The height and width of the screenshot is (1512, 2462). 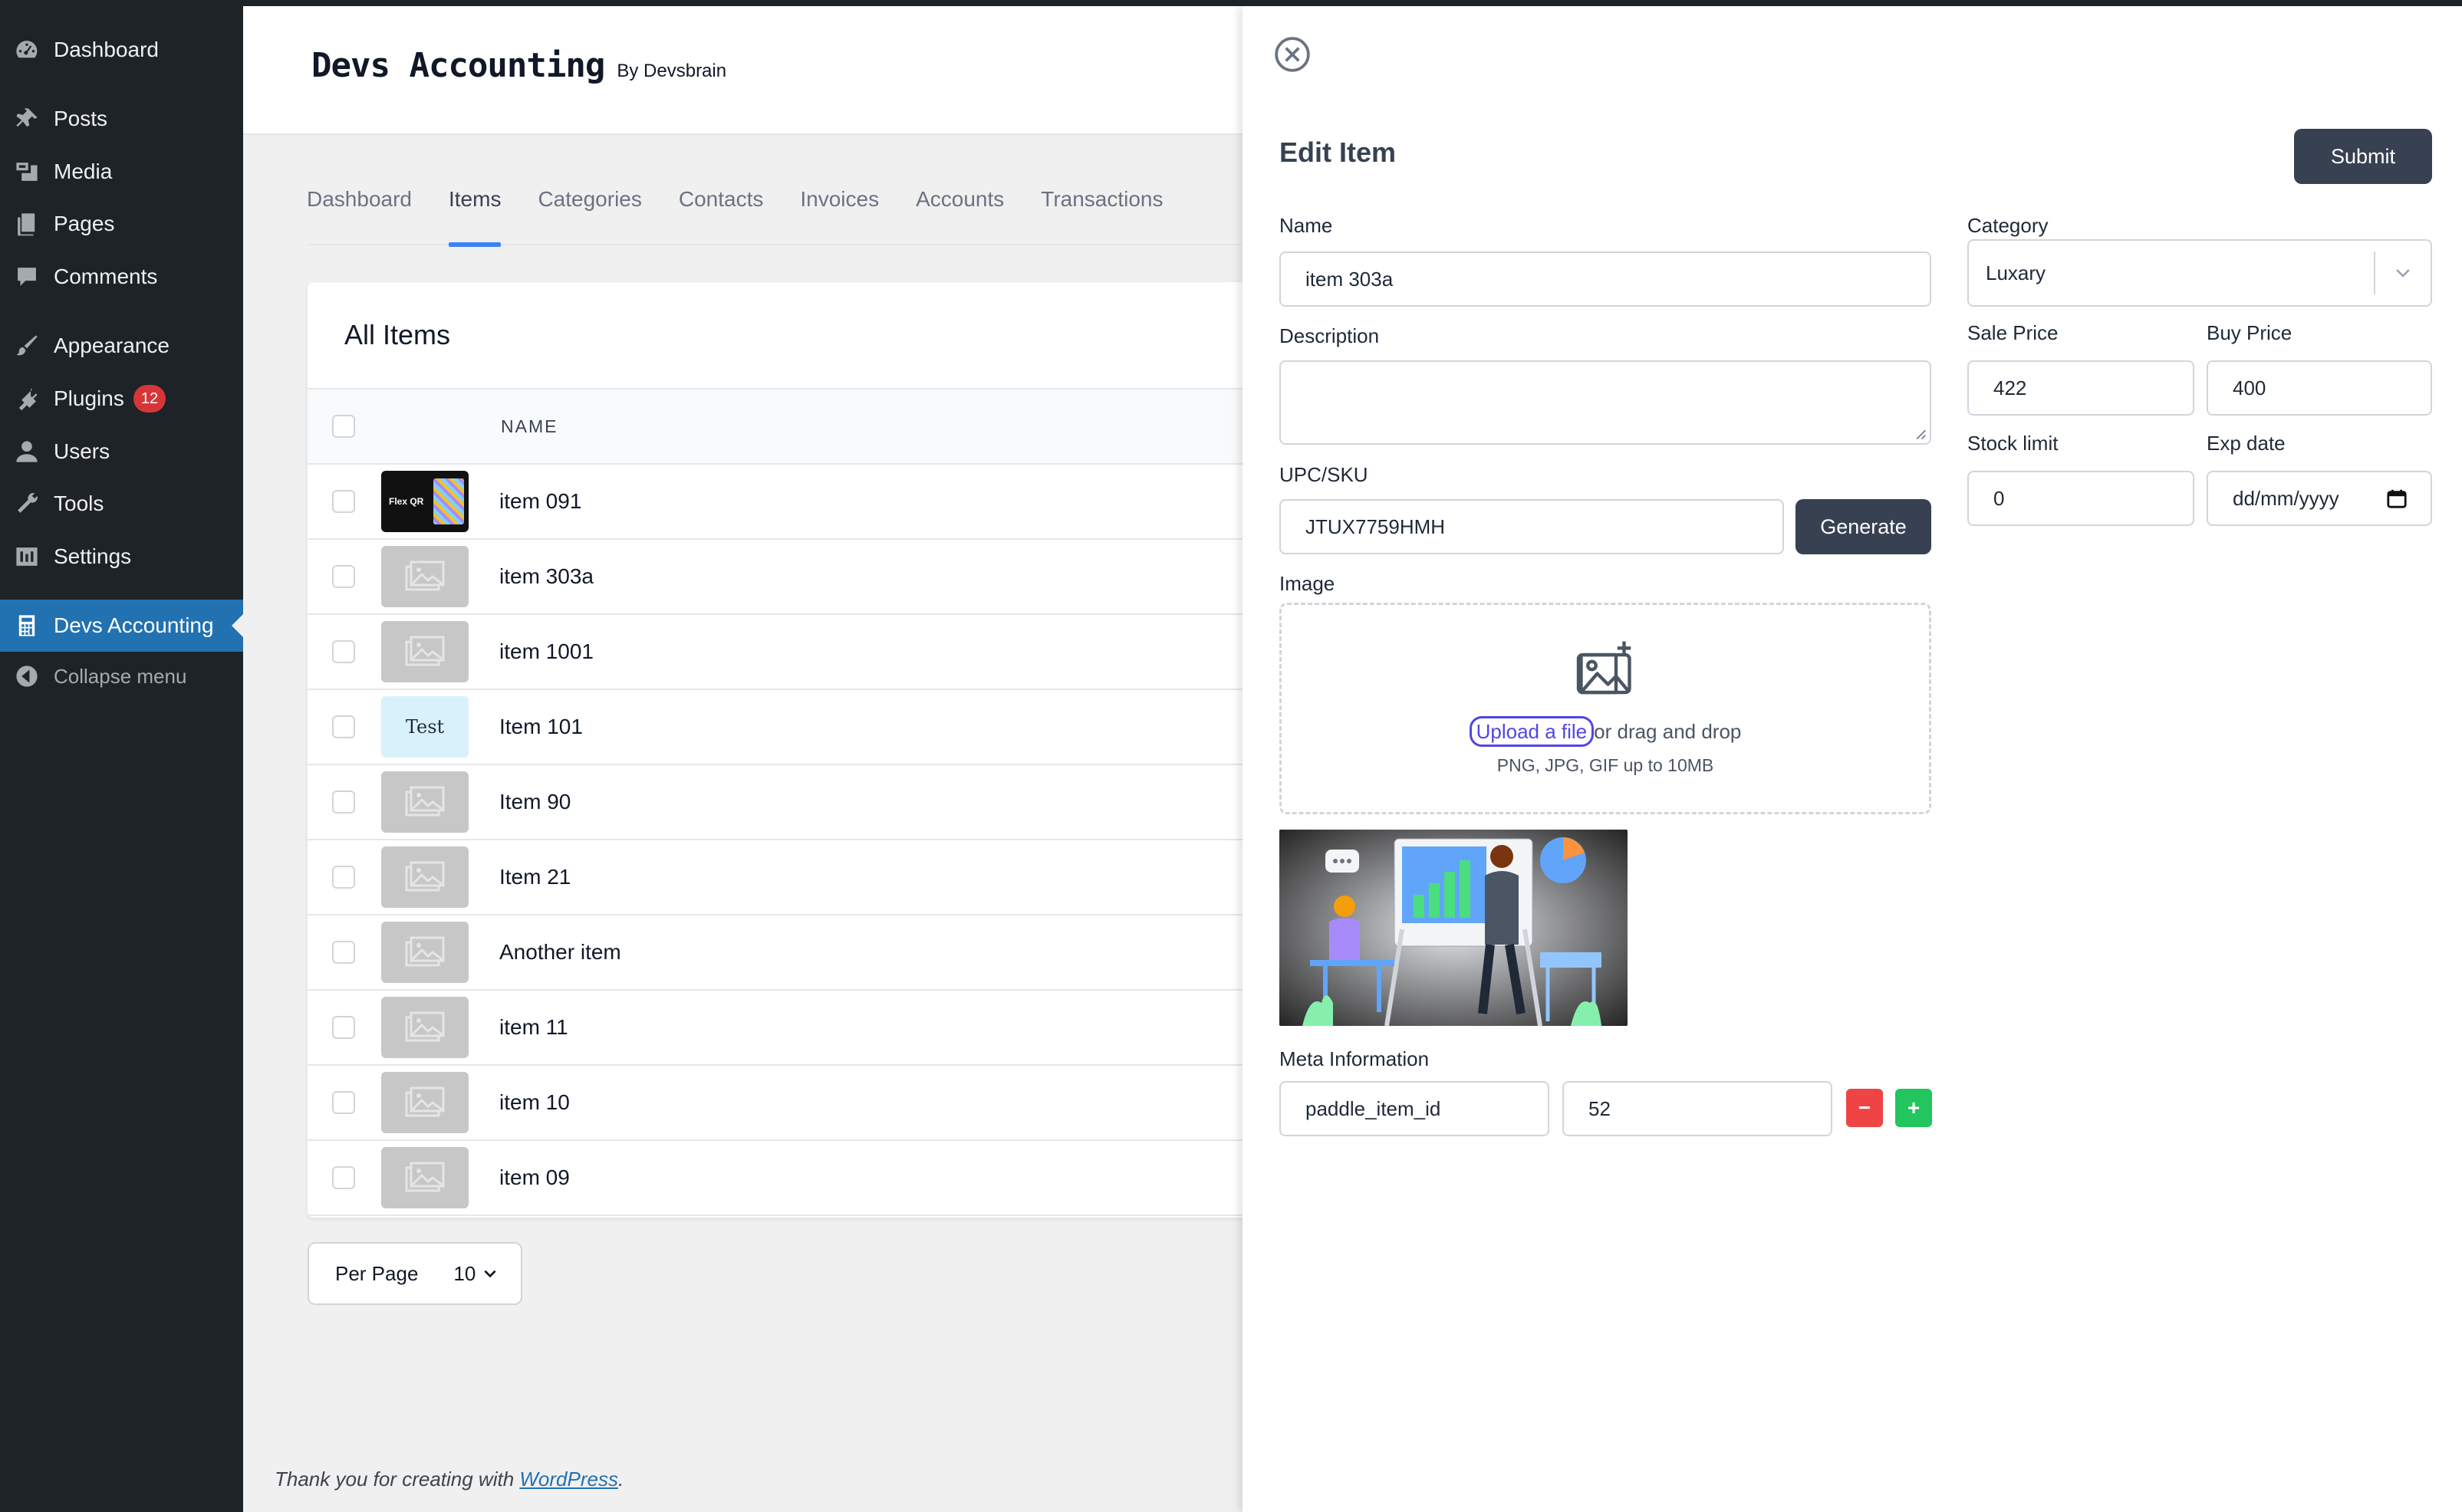 What do you see at coordinates (2397, 498) in the screenshot?
I see `calendar-icon` at bounding box center [2397, 498].